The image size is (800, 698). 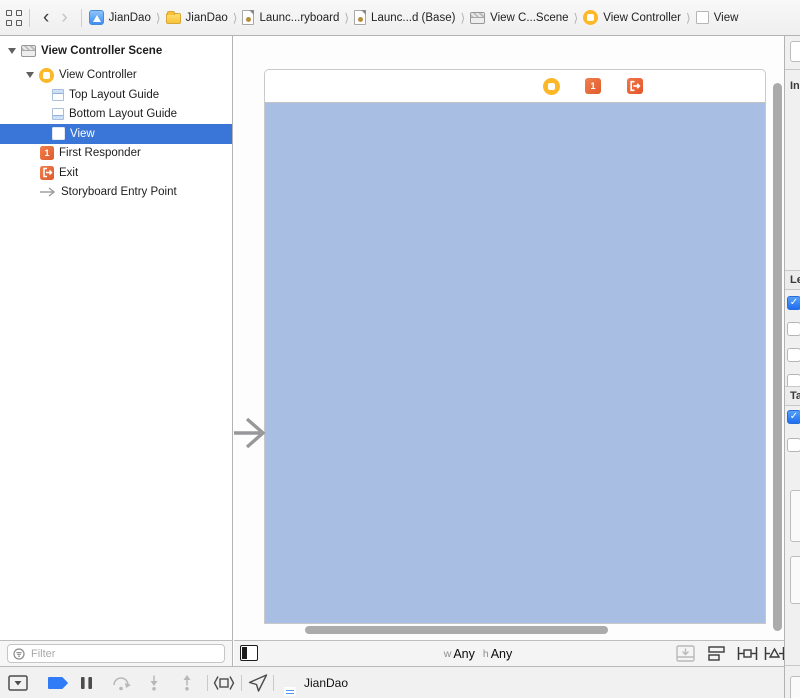 I want to click on embed-in-stack-icon, so click(x=685, y=653).